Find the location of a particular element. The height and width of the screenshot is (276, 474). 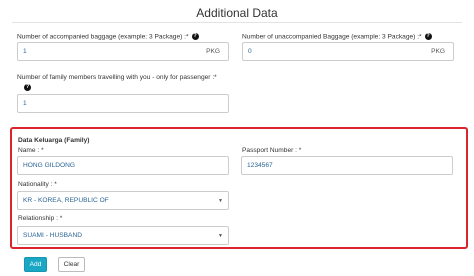

relationship-label: Relationship : * is located at coordinates (40, 218).